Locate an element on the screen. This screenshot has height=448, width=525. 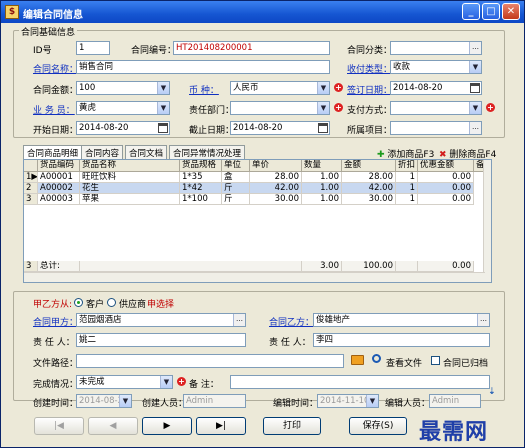
cell-amount: 30.00 is located at coordinates (369, 199).